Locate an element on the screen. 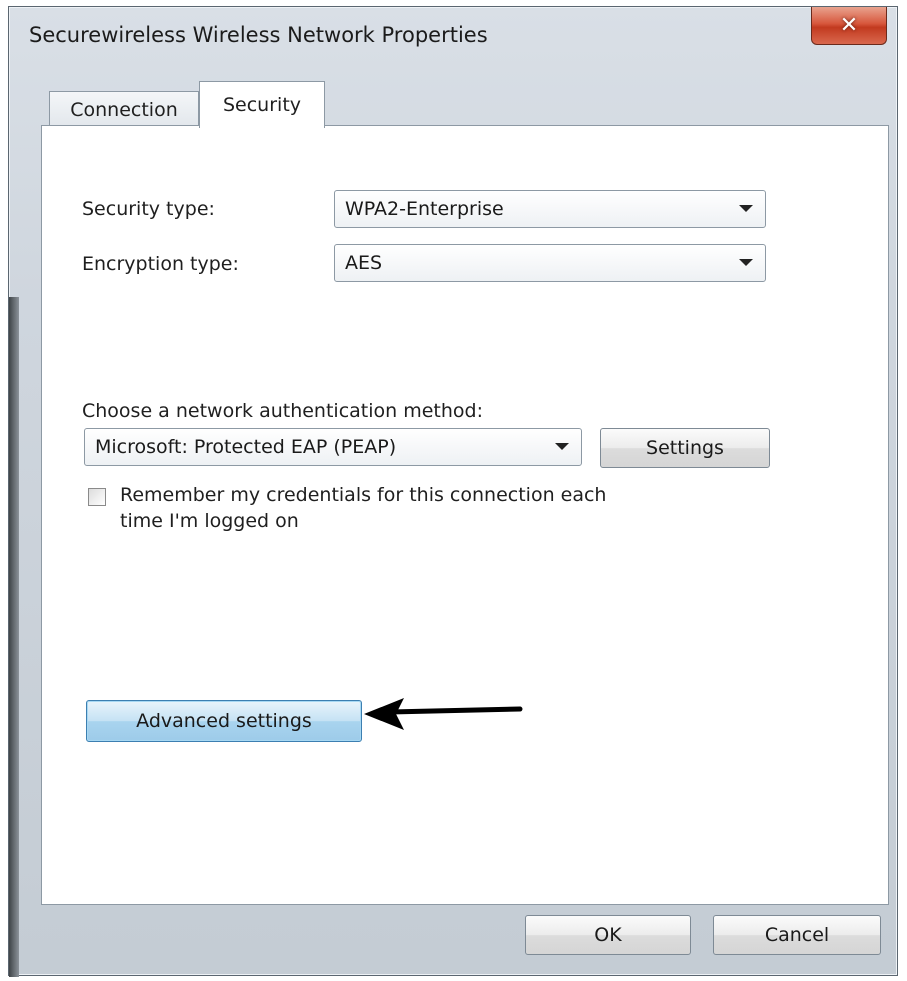  auth-method-select: Microsoft: Protected EAP (PEAP) is located at coordinates (333, 447).